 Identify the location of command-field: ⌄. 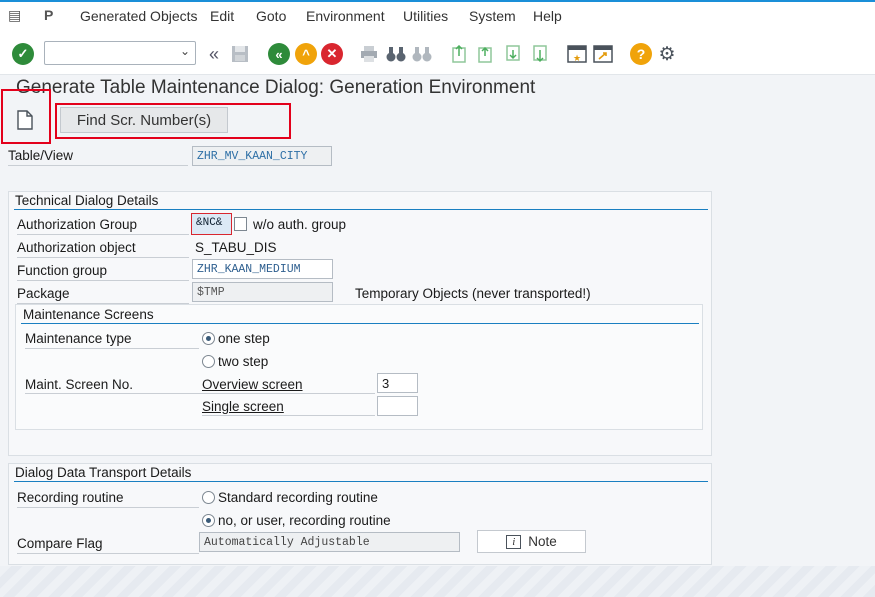
(120, 53).